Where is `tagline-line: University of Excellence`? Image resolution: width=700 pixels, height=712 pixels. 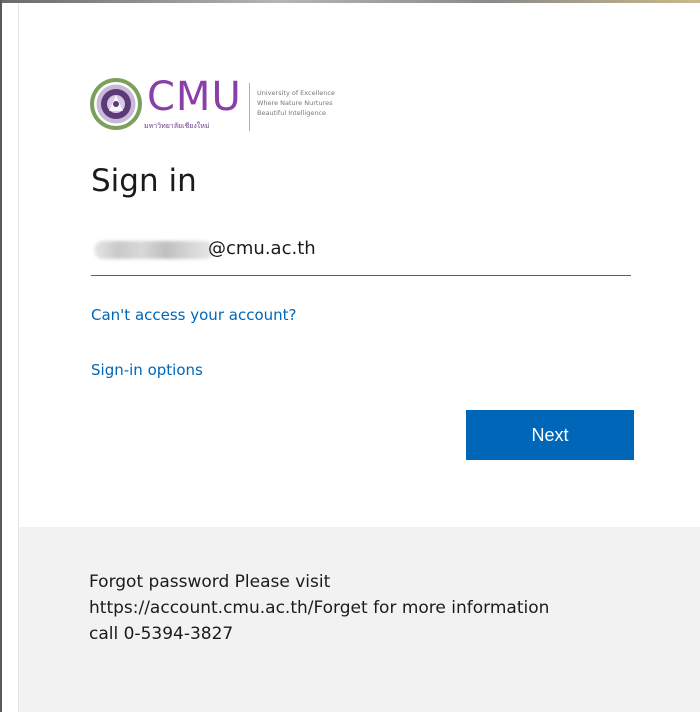 tagline-line: University of Excellence is located at coordinates (296, 93).